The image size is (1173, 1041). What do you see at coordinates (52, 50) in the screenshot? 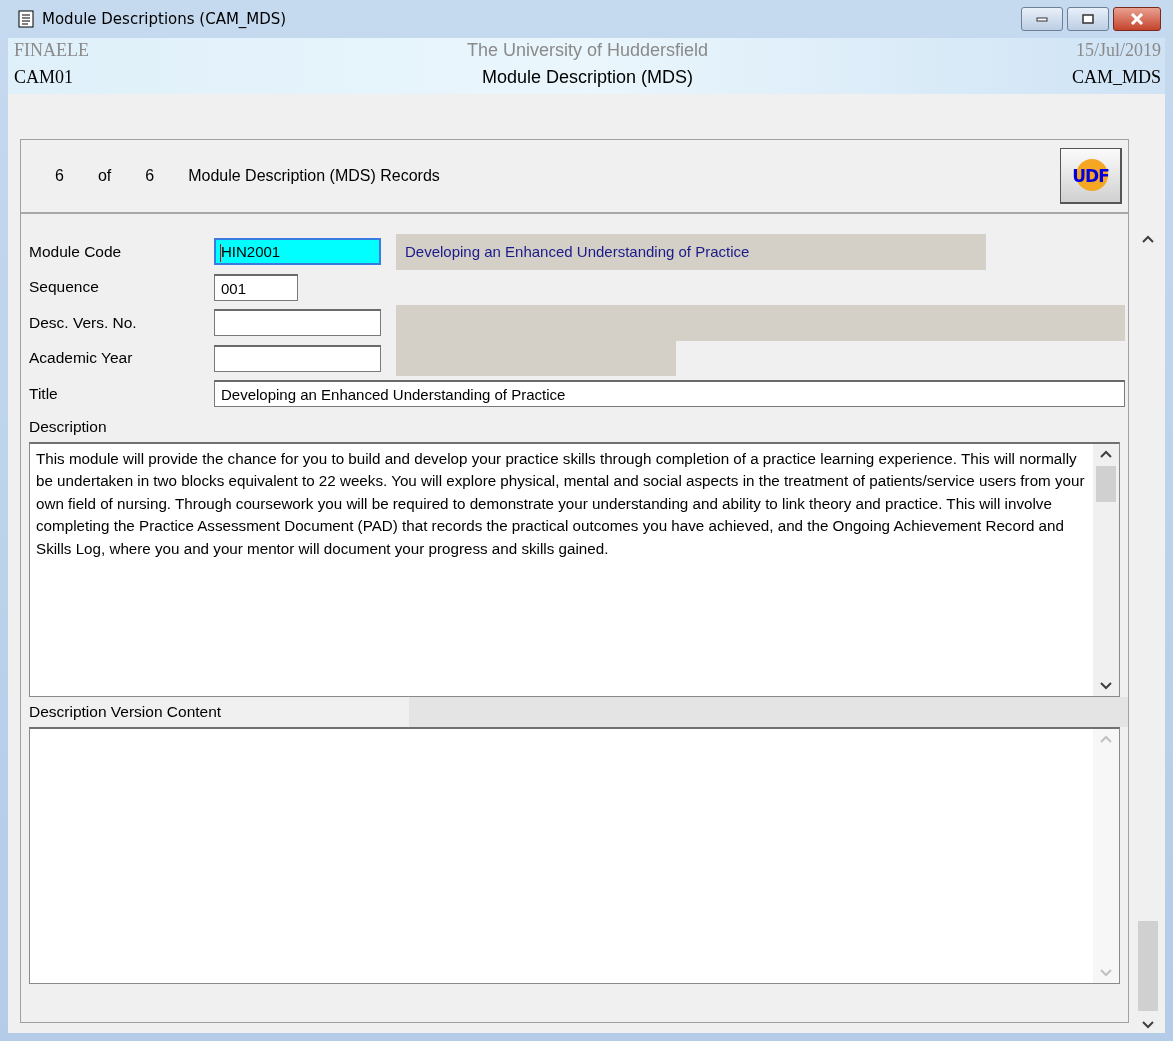
I see `database-name: FINAELE` at bounding box center [52, 50].